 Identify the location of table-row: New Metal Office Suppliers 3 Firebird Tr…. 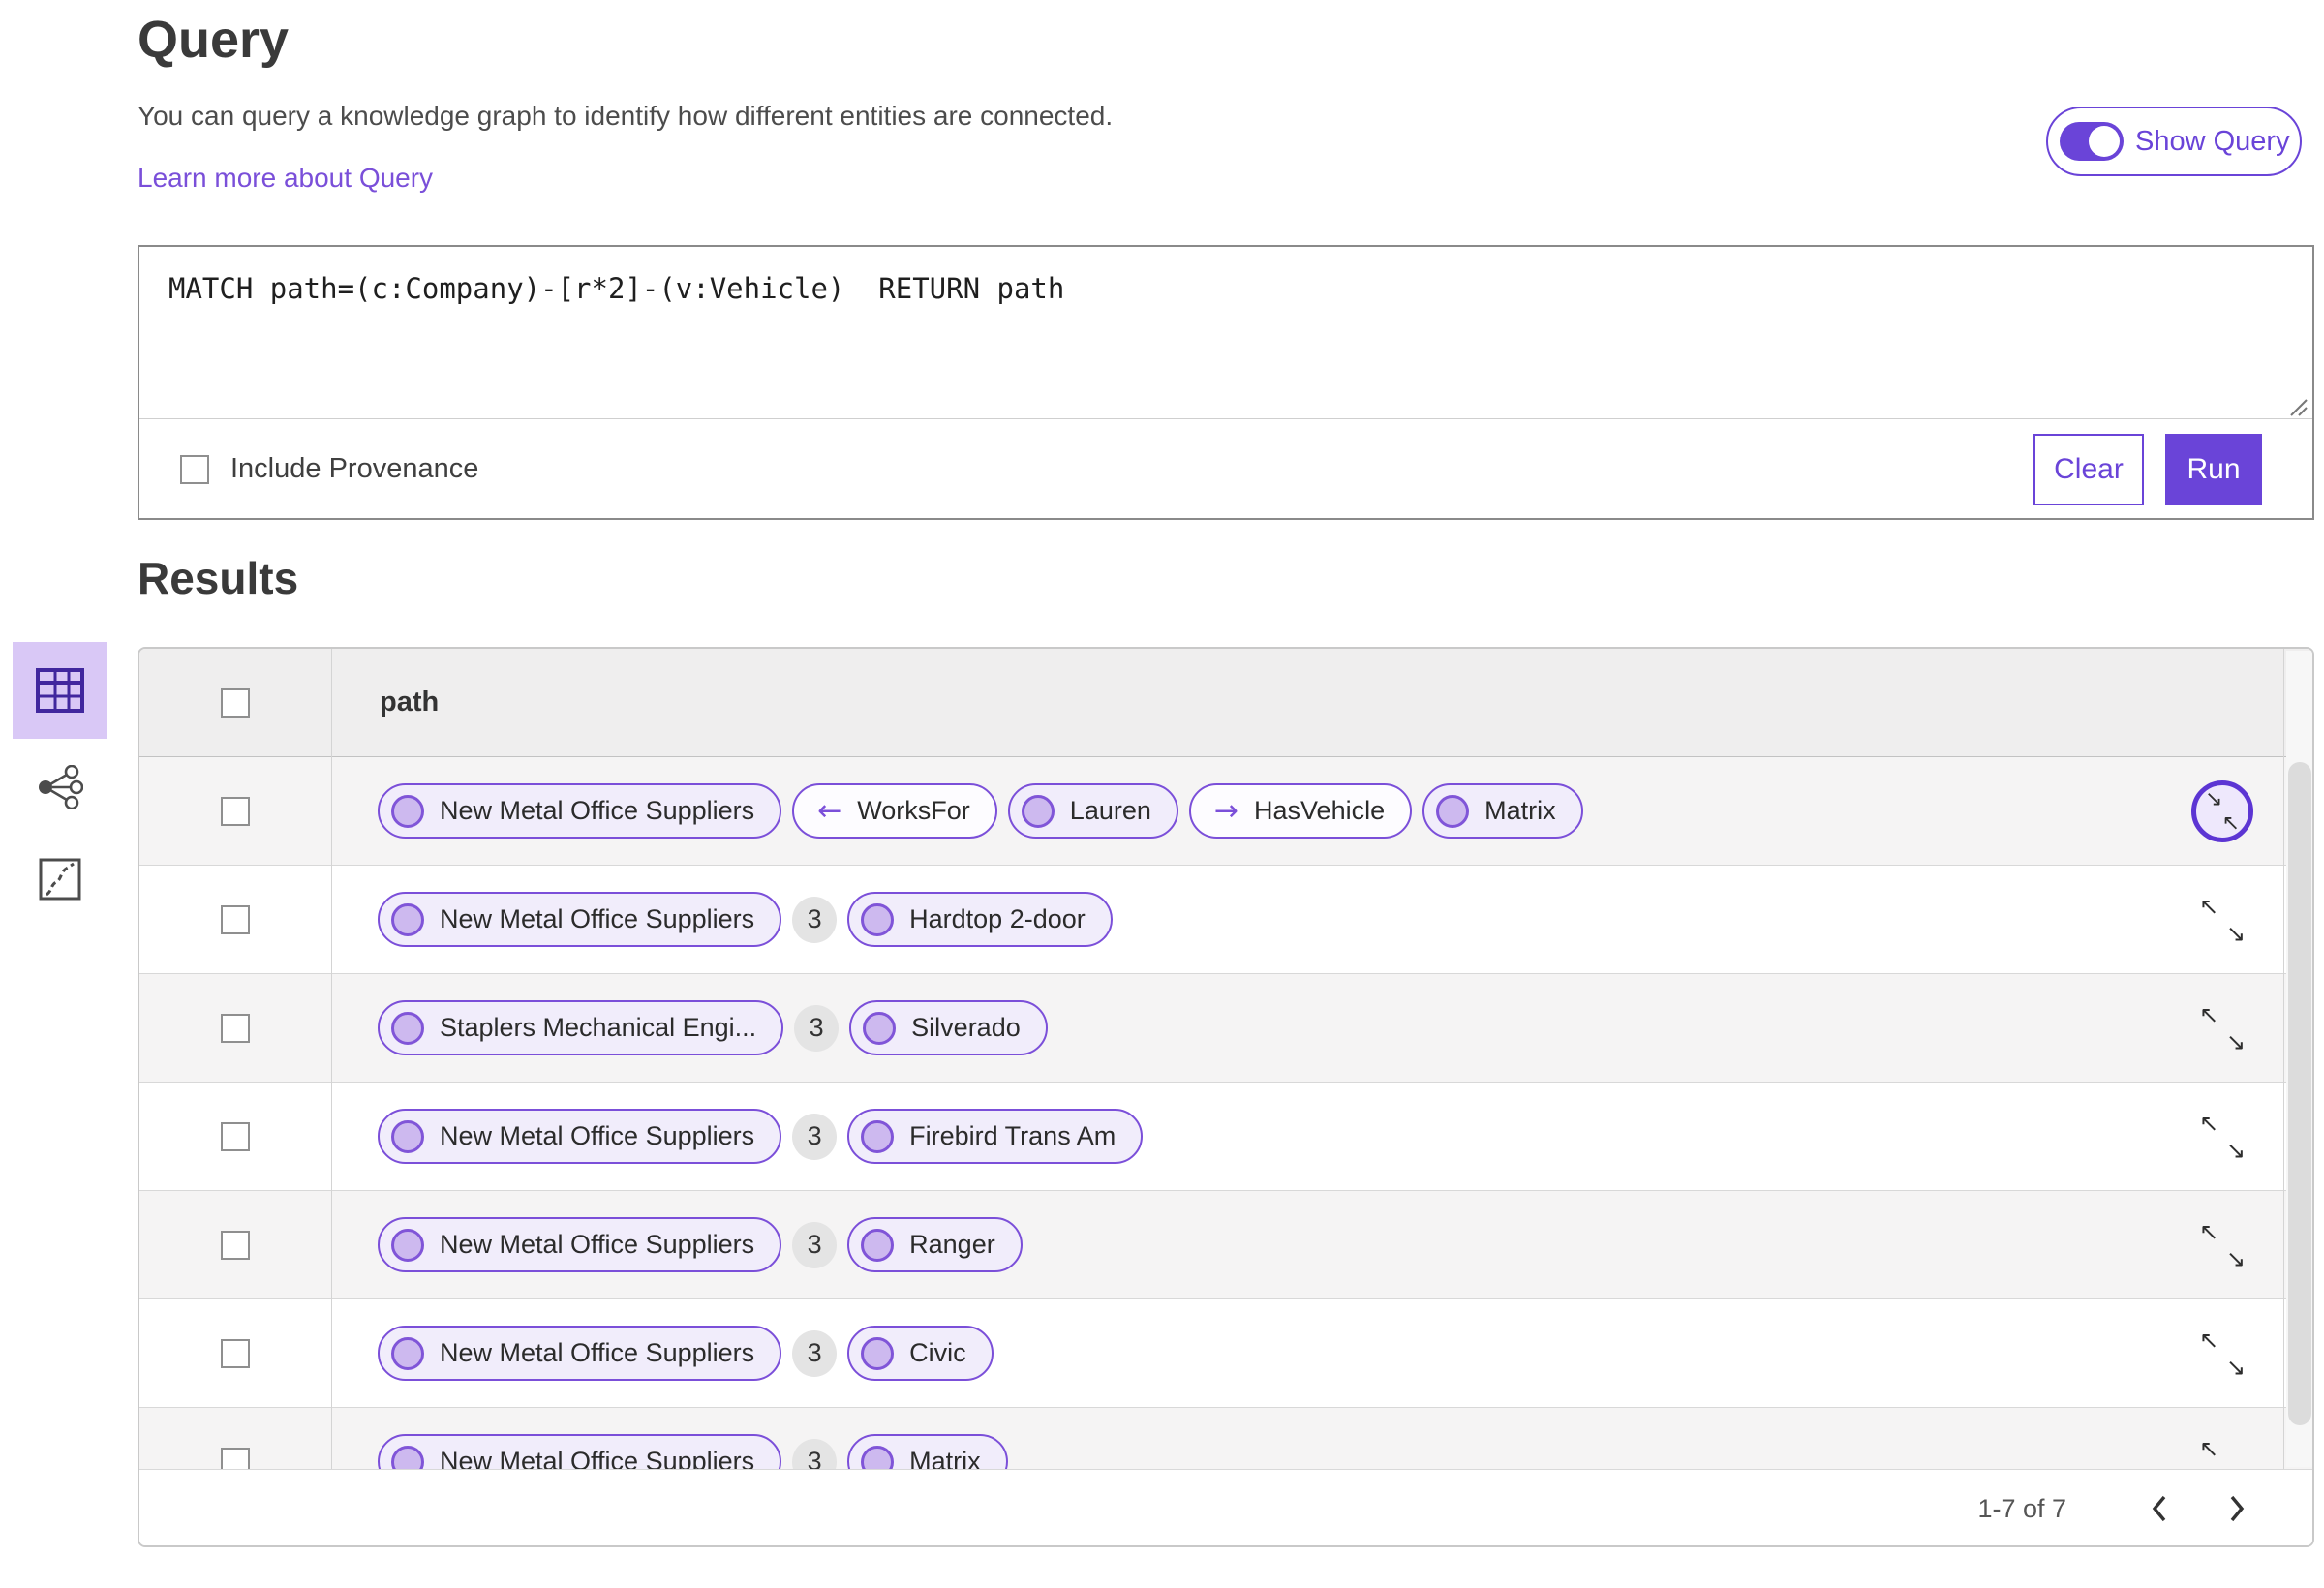
(1226, 1137).